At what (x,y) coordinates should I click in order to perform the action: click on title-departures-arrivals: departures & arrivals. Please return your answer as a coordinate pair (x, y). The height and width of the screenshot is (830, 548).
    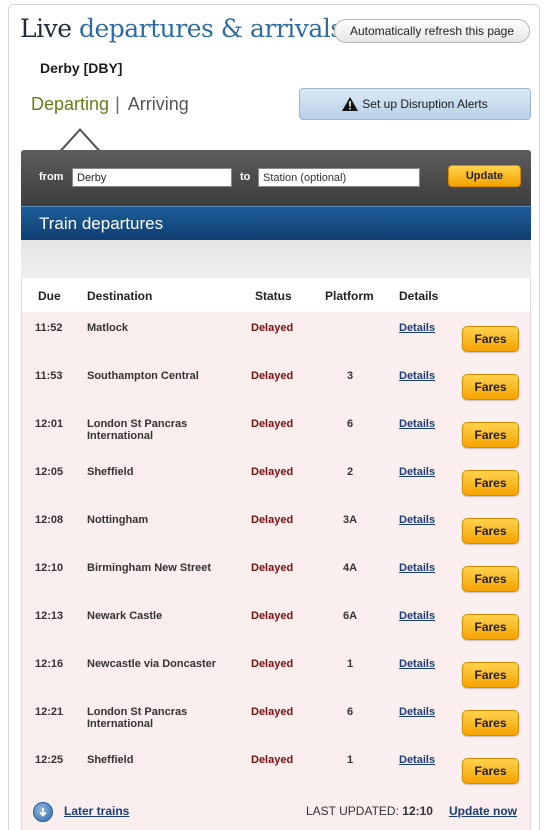
    Looking at the image, I should click on (210, 28).